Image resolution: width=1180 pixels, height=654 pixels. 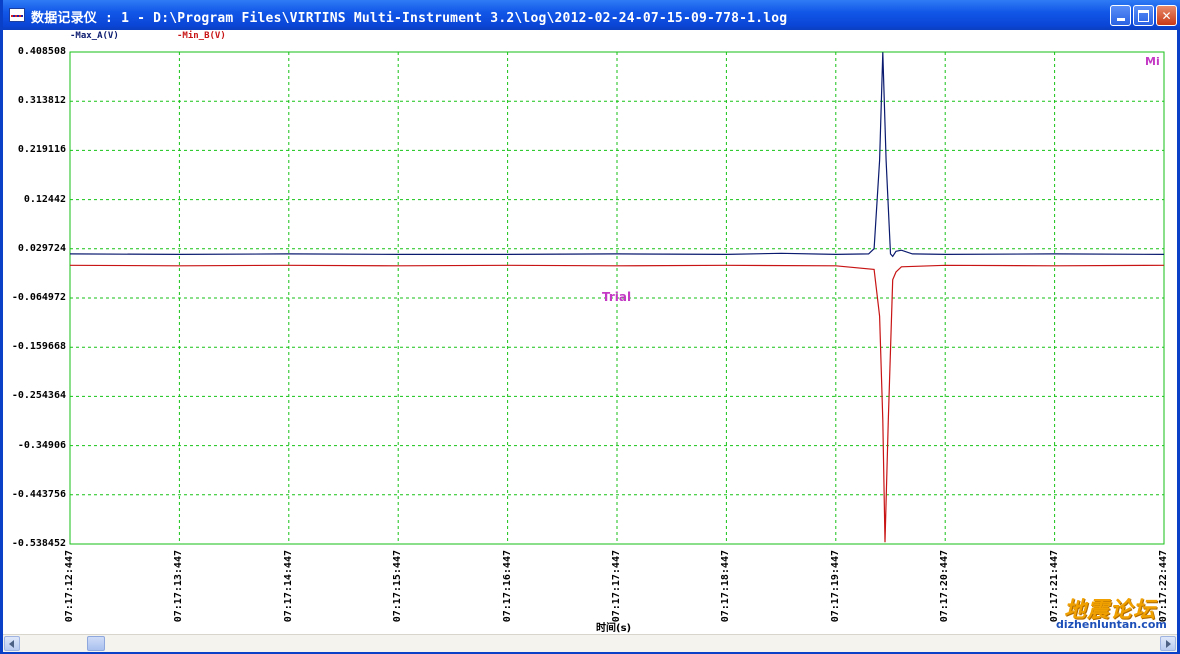 I want to click on y-tick-label: -0.443756, so click(x=38, y=494).